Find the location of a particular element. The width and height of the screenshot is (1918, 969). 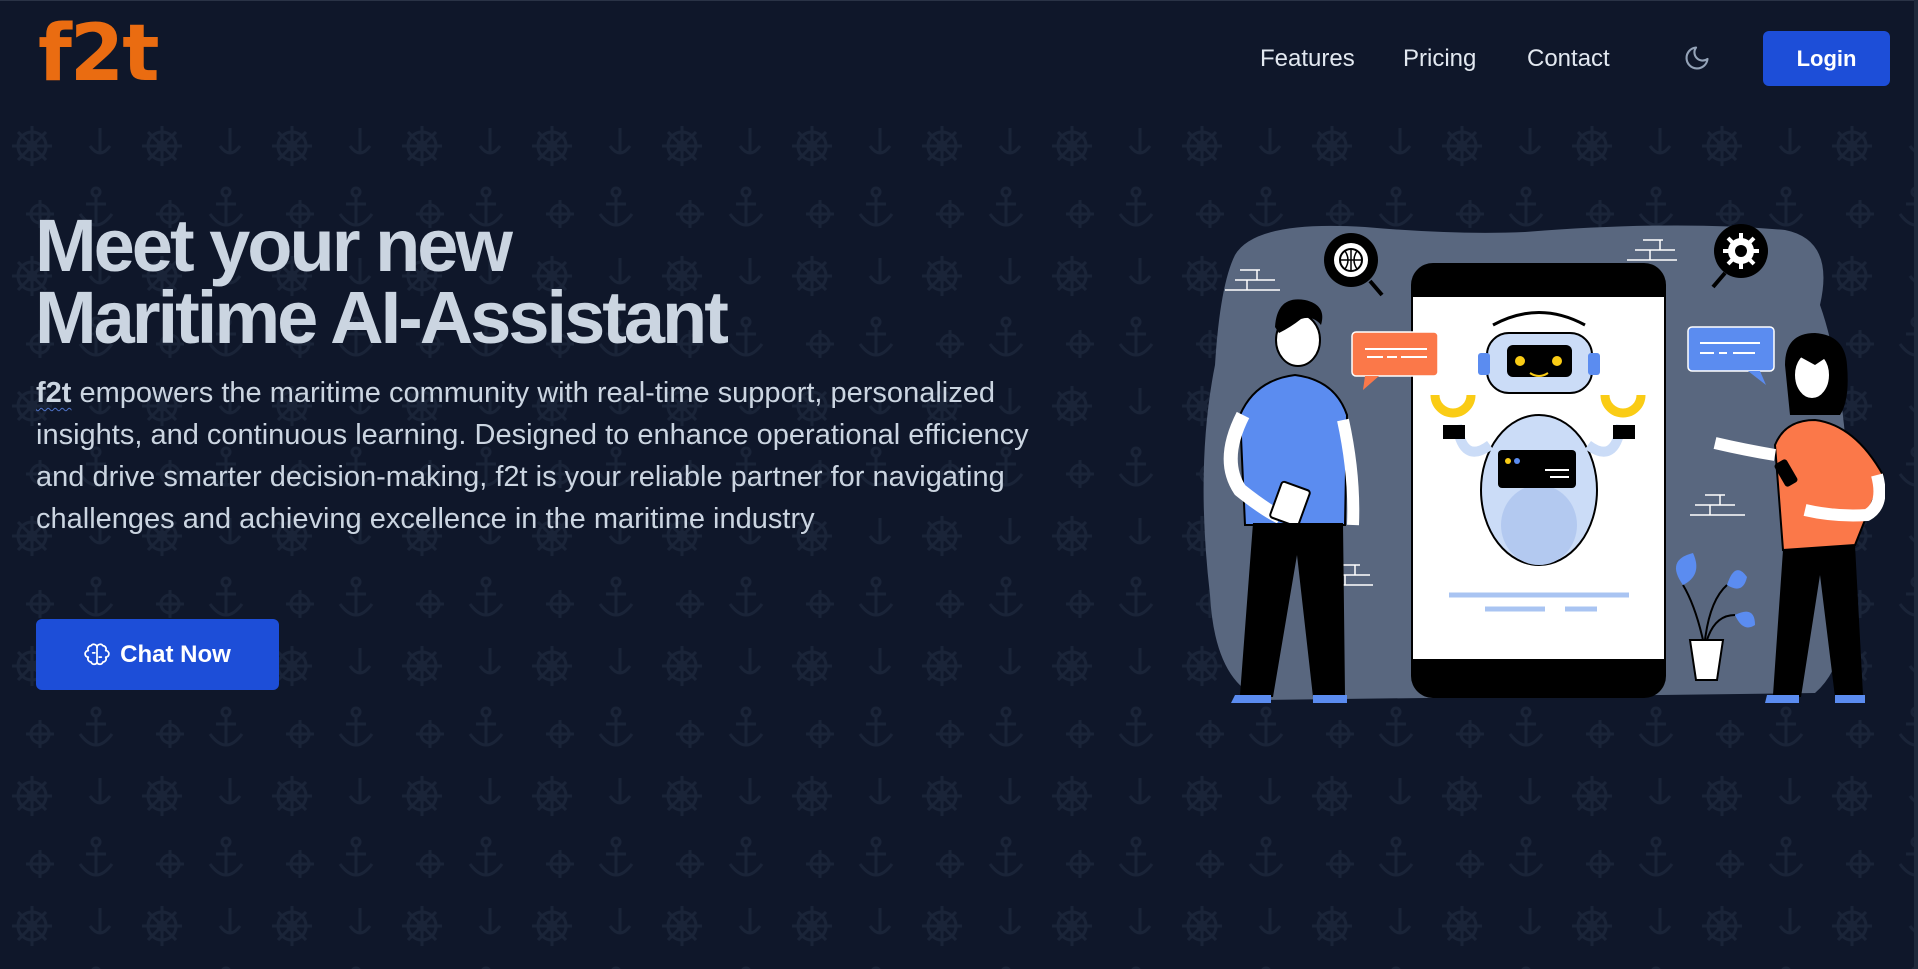

hero-title-line2: Maritime AI-Assistant is located at coordinates (382, 317).